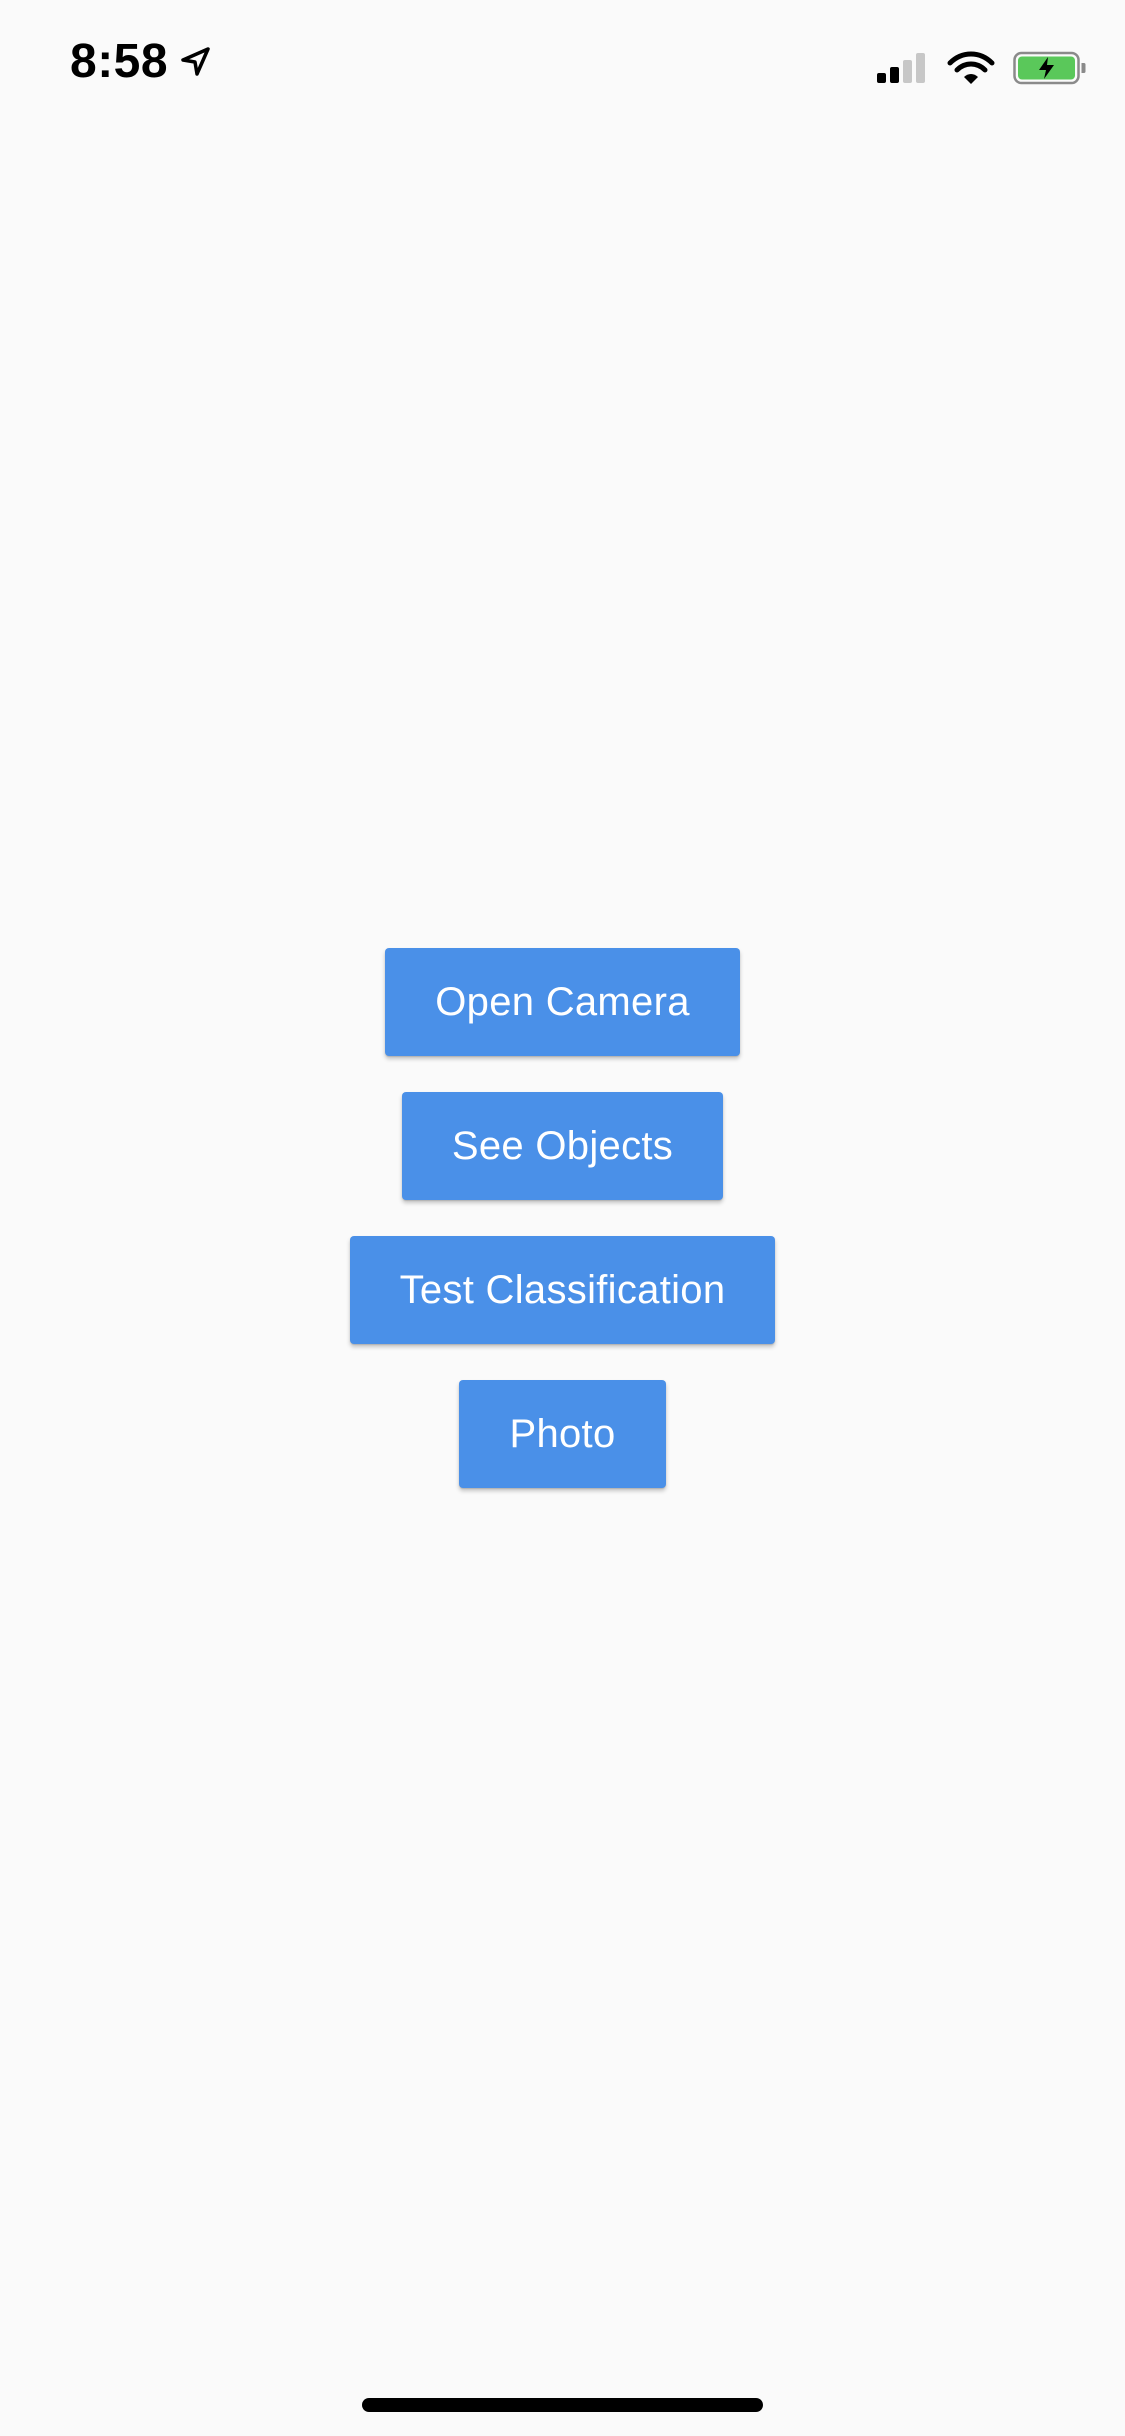 The height and width of the screenshot is (2436, 1125). Describe the element at coordinates (971, 68) in the screenshot. I see `wifi-icon` at that location.